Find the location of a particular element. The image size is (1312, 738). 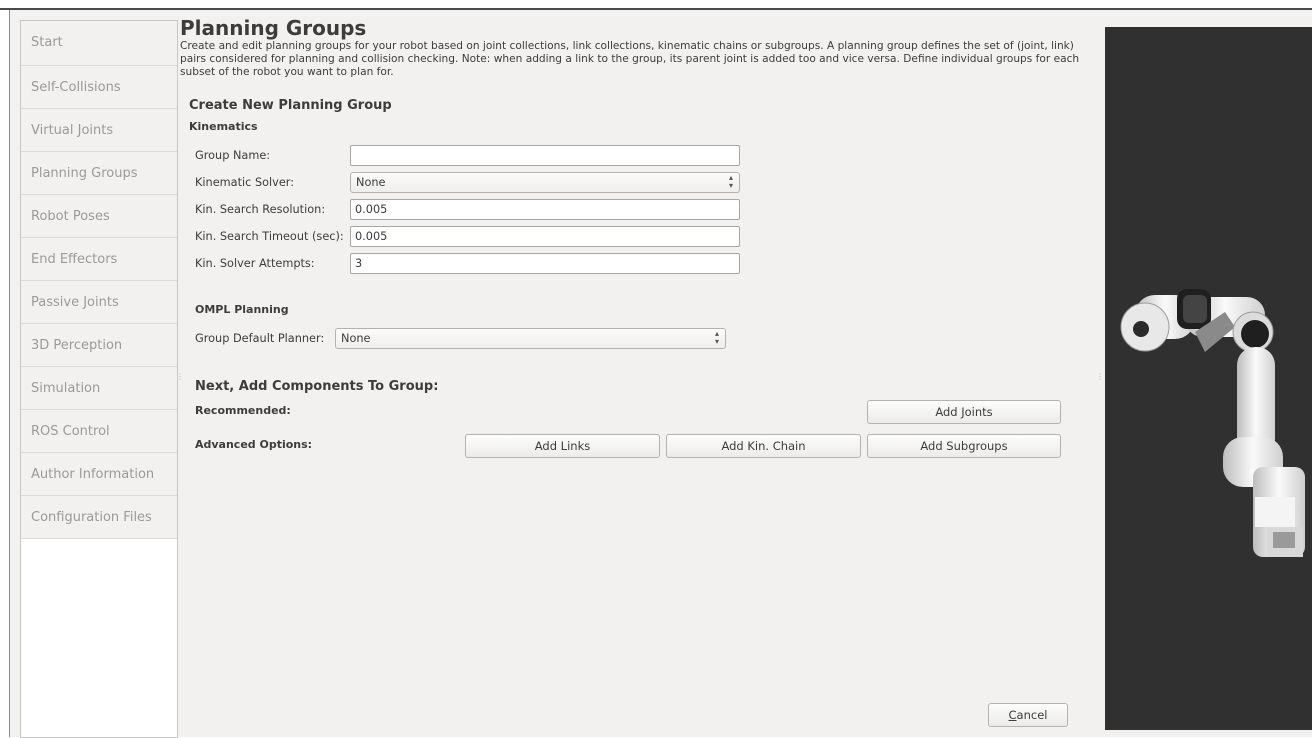

default-planner-value: None is located at coordinates (356, 338).